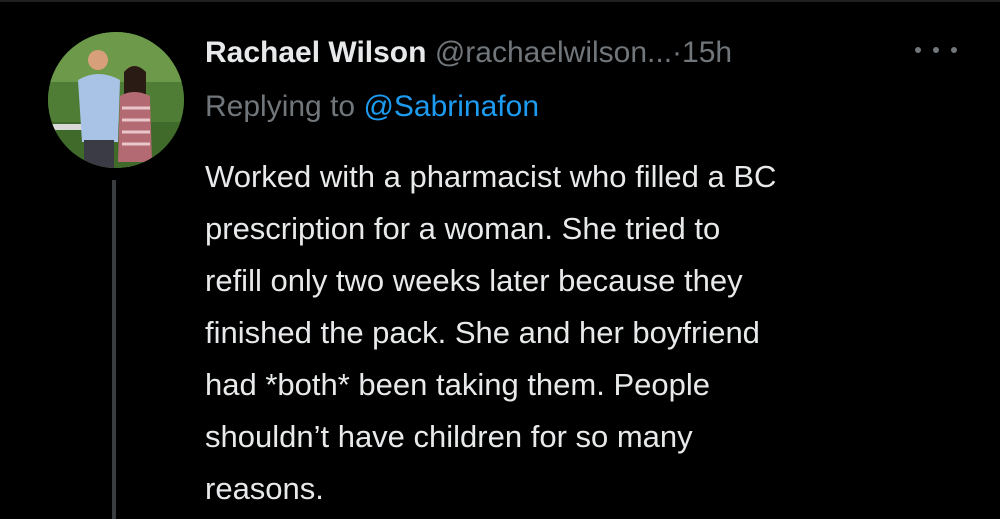 The width and height of the screenshot is (1000, 519). I want to click on profile-photo-icon, so click(116, 100).